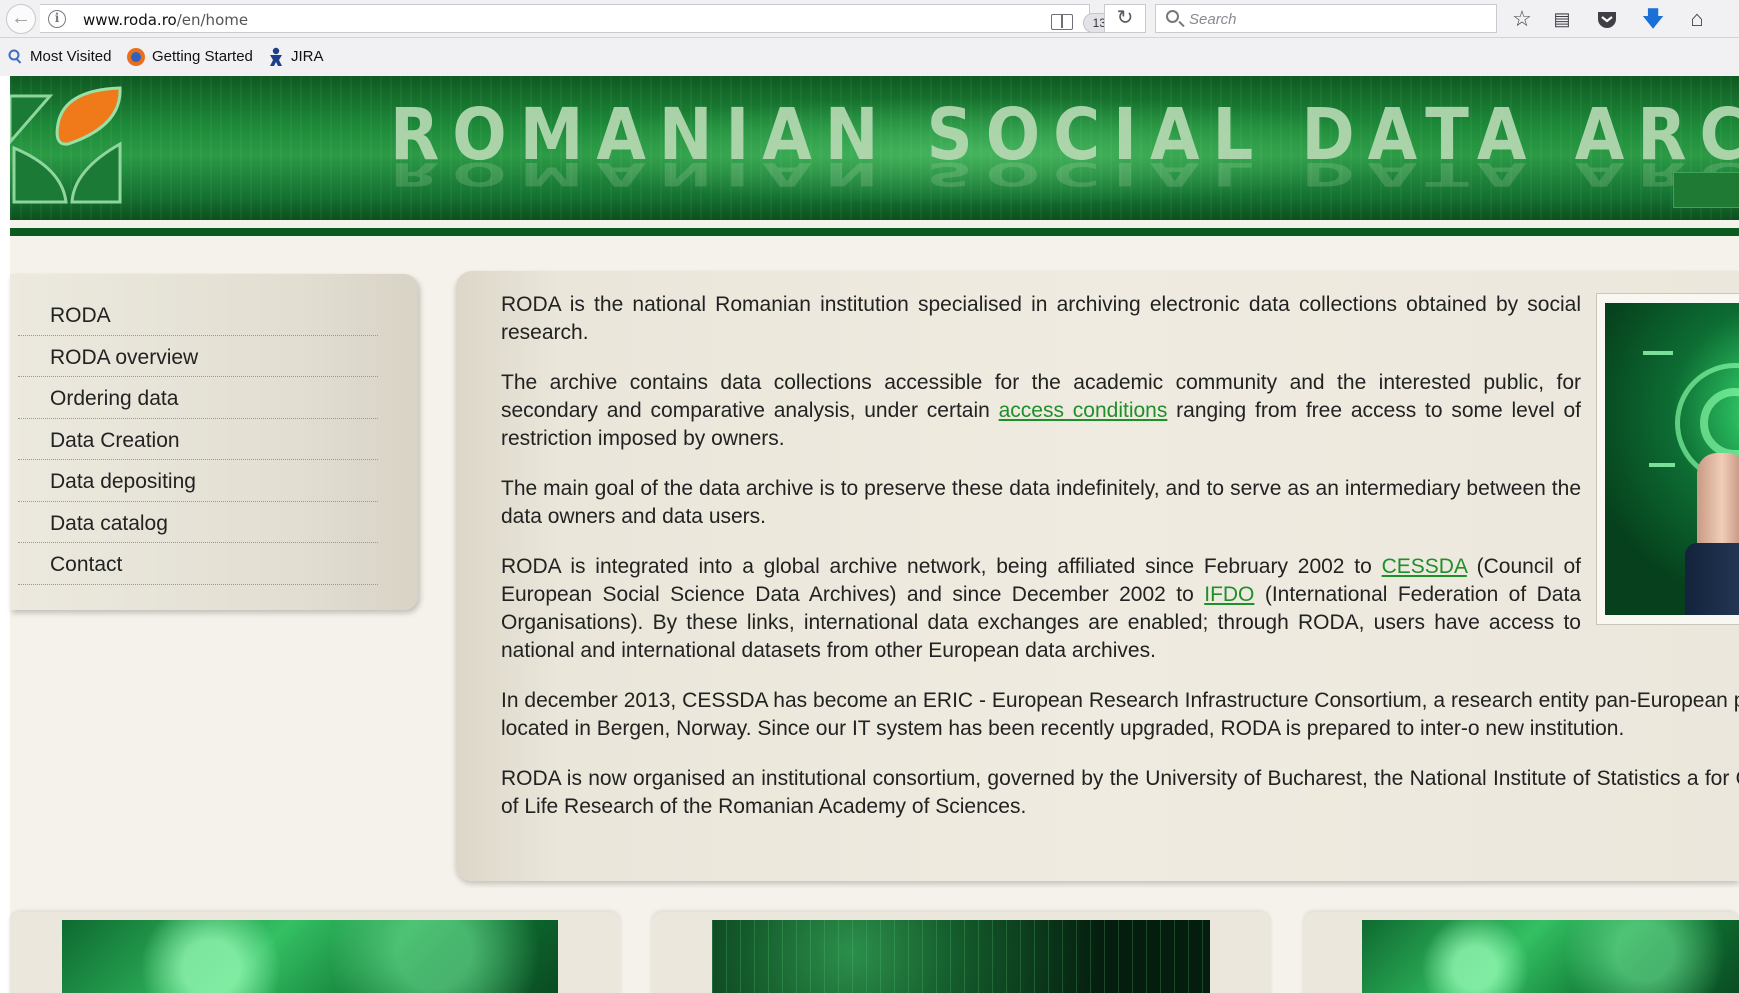  What do you see at coordinates (1672, 459) in the screenshot?
I see `technology-hand-image` at bounding box center [1672, 459].